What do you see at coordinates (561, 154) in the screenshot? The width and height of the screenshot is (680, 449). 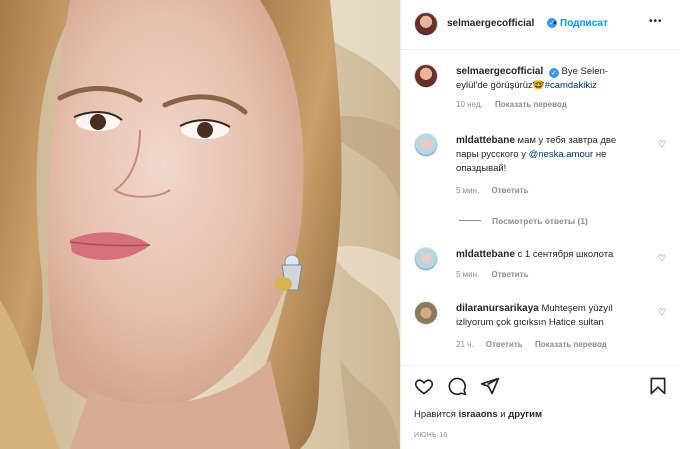 I see `mention-link: @neska.amour` at bounding box center [561, 154].